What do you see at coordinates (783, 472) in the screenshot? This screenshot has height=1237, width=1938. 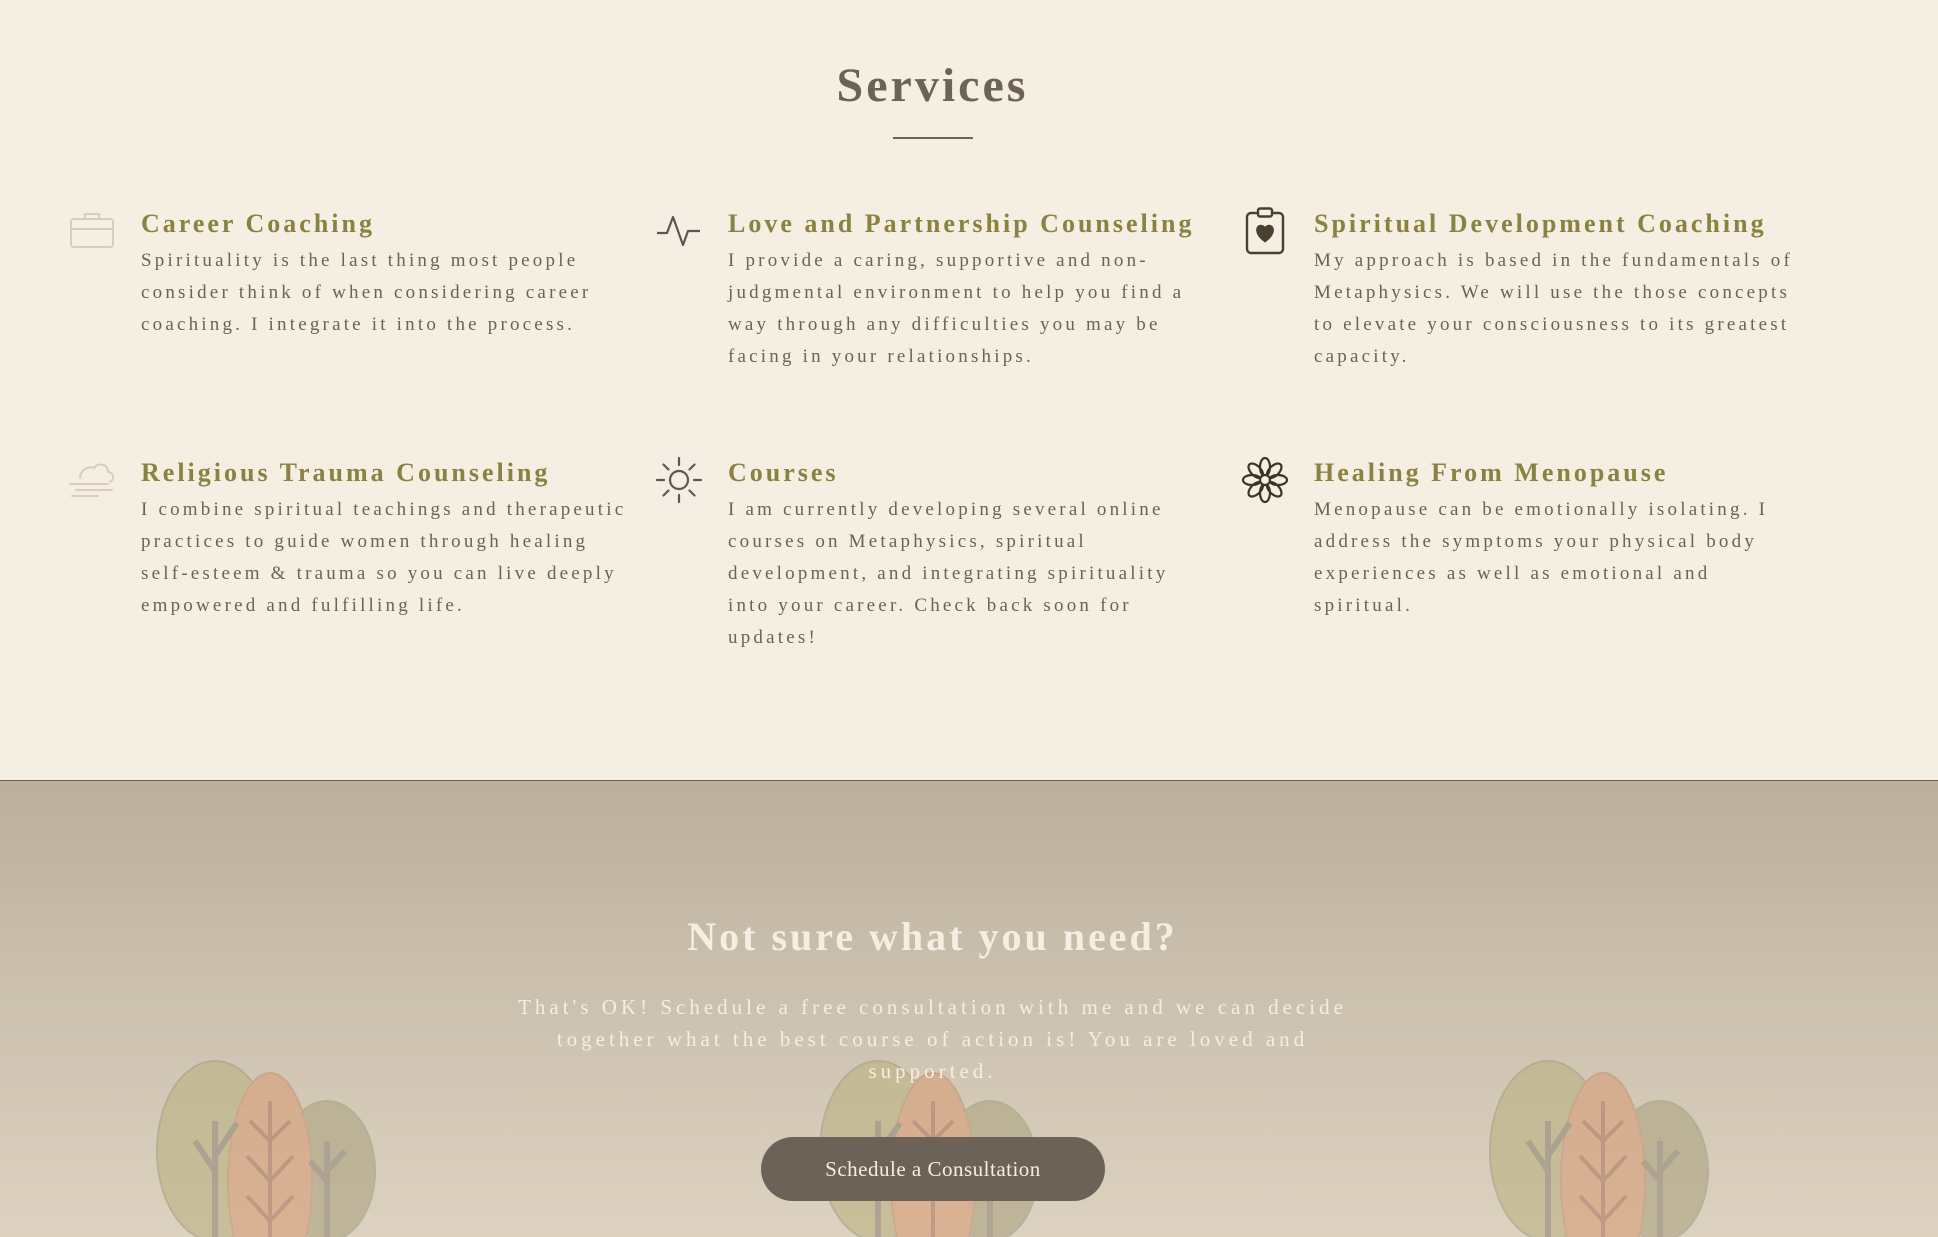 I see `service-title: Courses` at bounding box center [783, 472].